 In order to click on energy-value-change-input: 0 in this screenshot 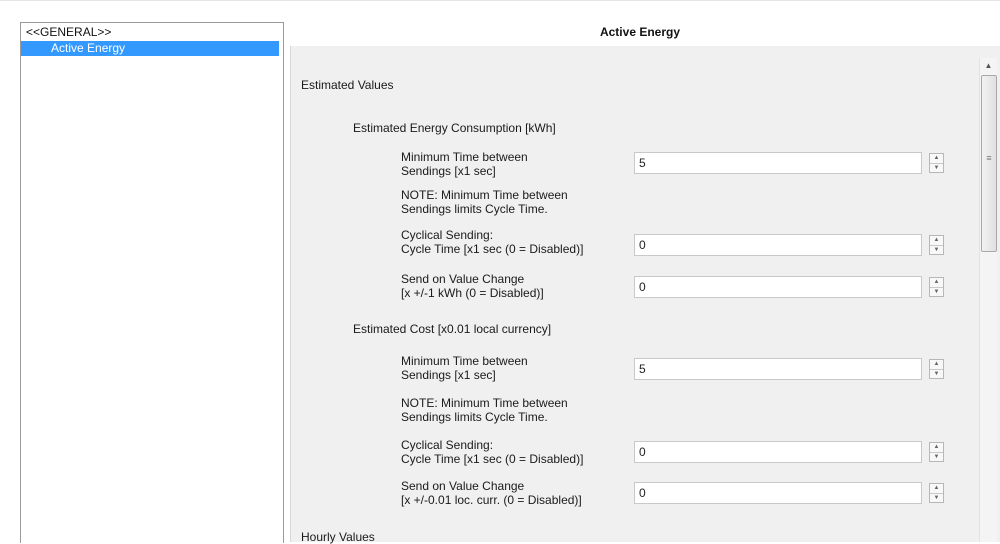, I will do `click(778, 287)`.